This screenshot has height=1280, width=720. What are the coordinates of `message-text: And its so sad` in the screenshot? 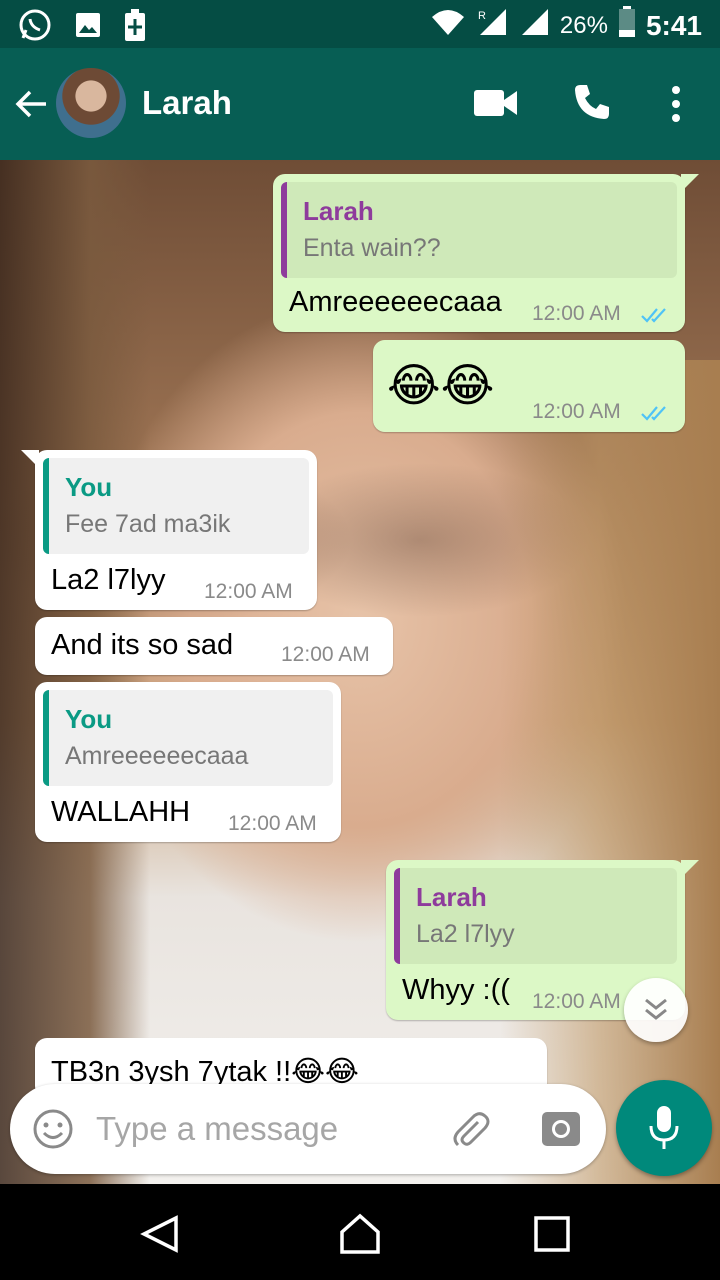 It's located at (142, 645).